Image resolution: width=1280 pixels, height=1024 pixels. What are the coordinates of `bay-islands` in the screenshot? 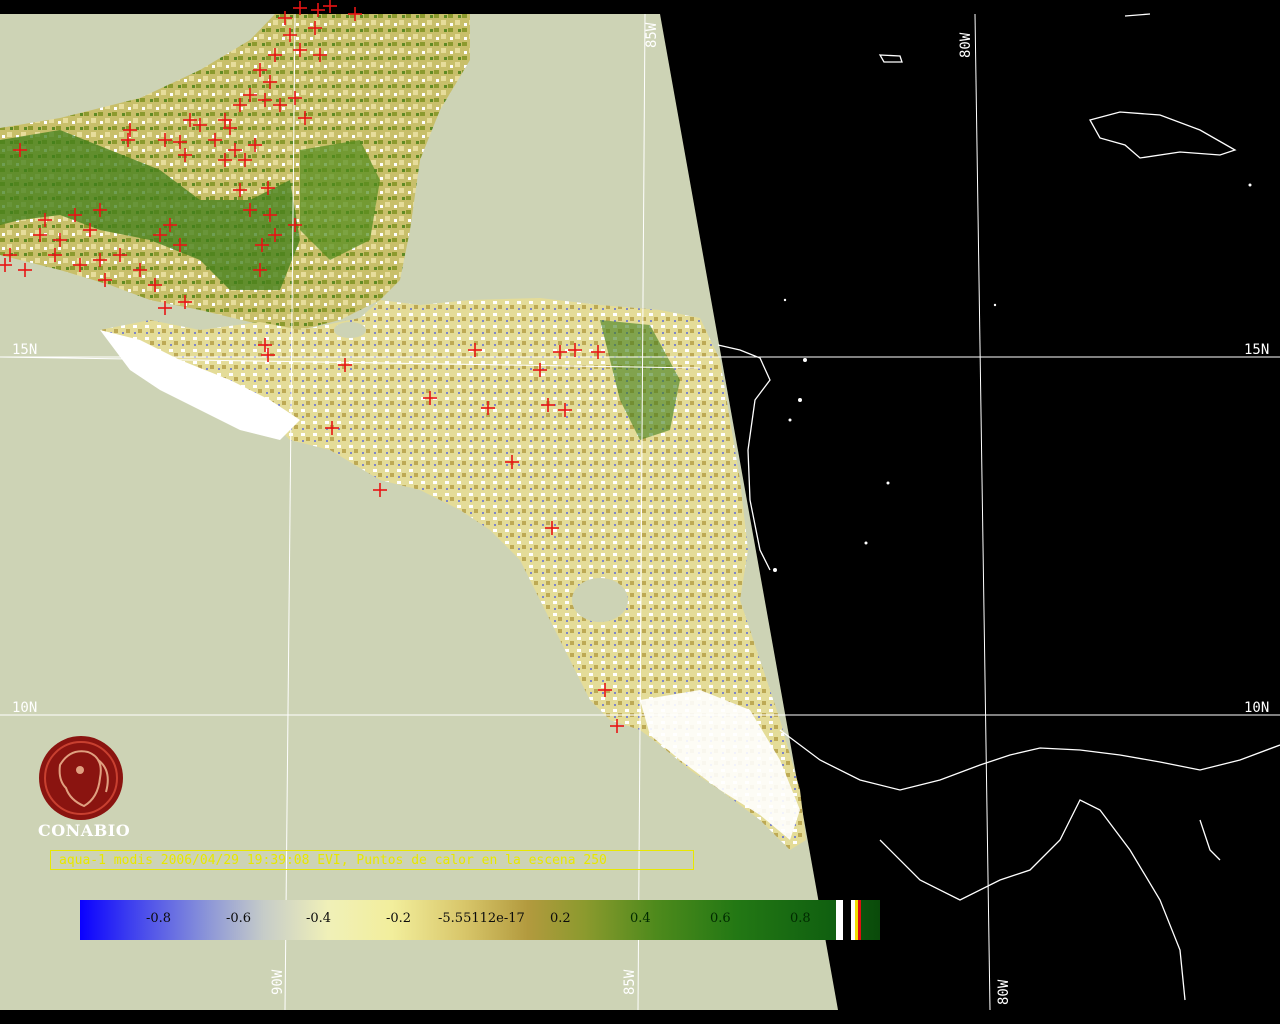 It's located at (890, 58).